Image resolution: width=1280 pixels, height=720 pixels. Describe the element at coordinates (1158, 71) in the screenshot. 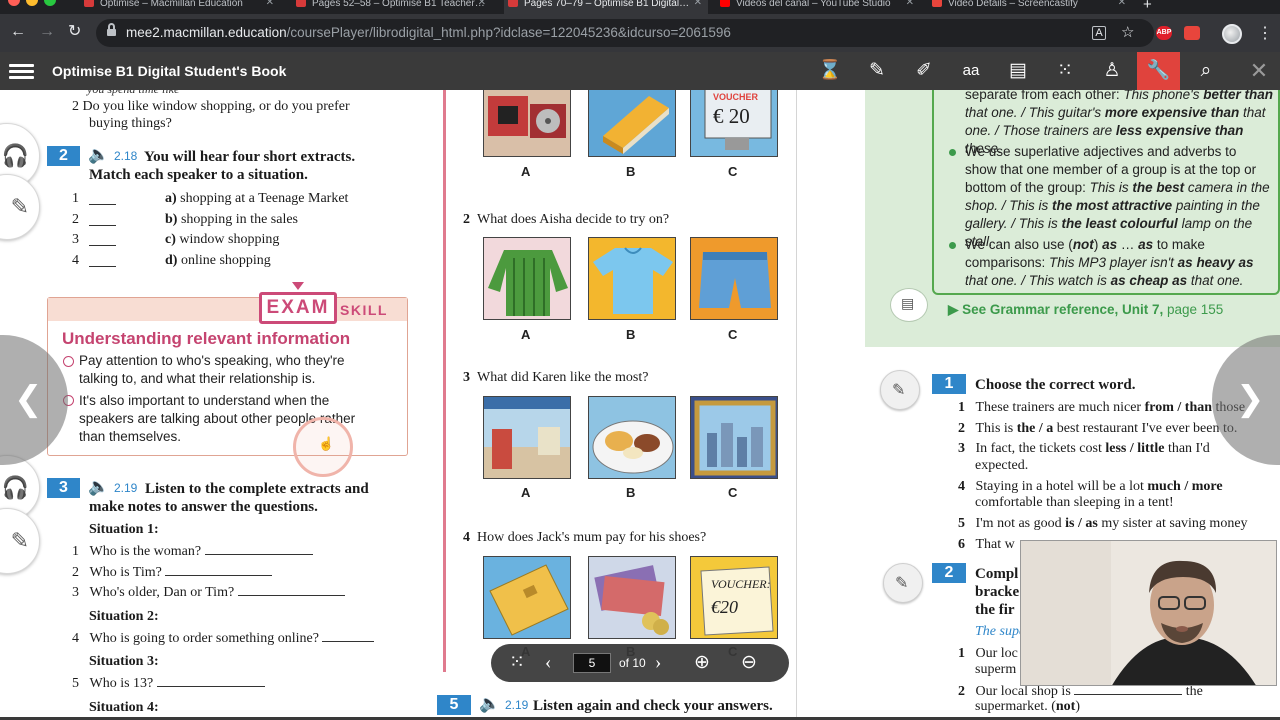

I see `wrench-tools-icon: 🔧` at that location.